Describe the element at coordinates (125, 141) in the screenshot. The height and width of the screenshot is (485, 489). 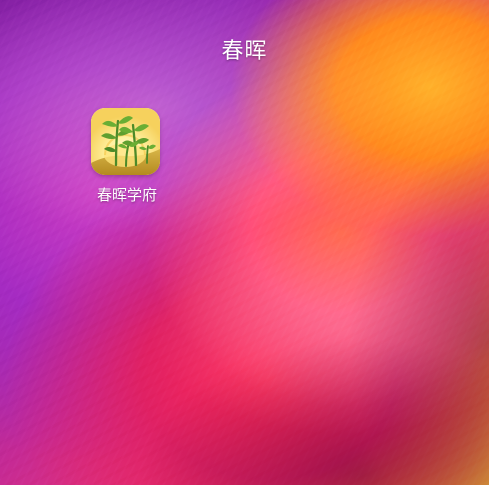
I see `seedlings-sunrise-icon` at that location.